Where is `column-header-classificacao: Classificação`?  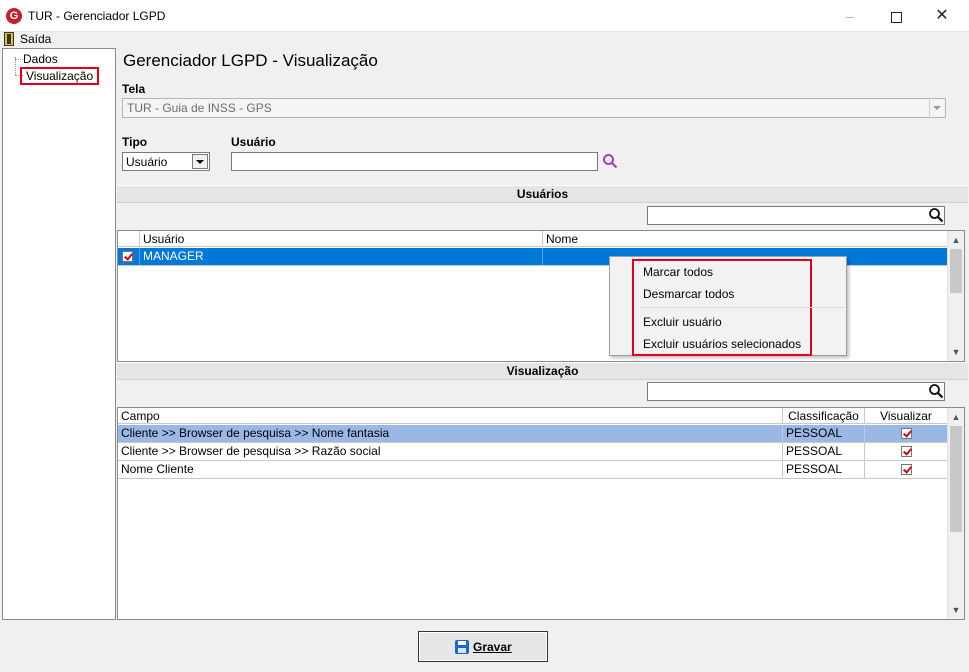 column-header-classificacao: Classificação is located at coordinates (823, 415).